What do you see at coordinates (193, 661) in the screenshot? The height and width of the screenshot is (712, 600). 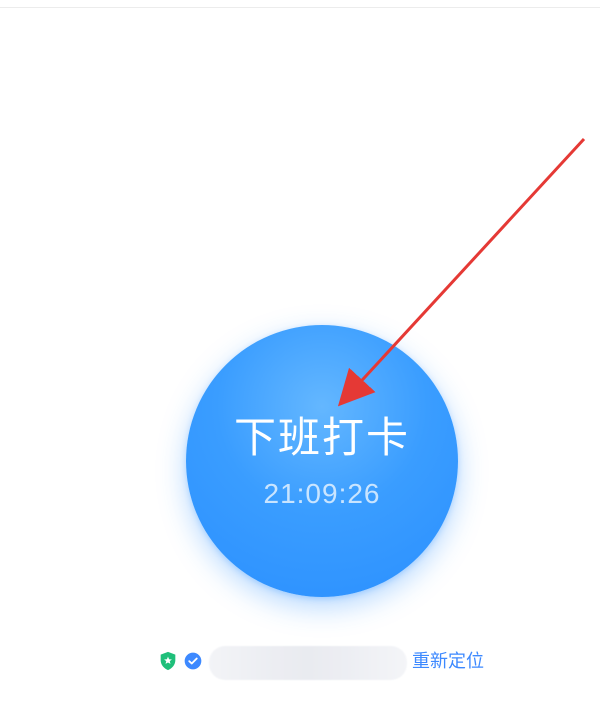 I see `check-circle-icon` at bounding box center [193, 661].